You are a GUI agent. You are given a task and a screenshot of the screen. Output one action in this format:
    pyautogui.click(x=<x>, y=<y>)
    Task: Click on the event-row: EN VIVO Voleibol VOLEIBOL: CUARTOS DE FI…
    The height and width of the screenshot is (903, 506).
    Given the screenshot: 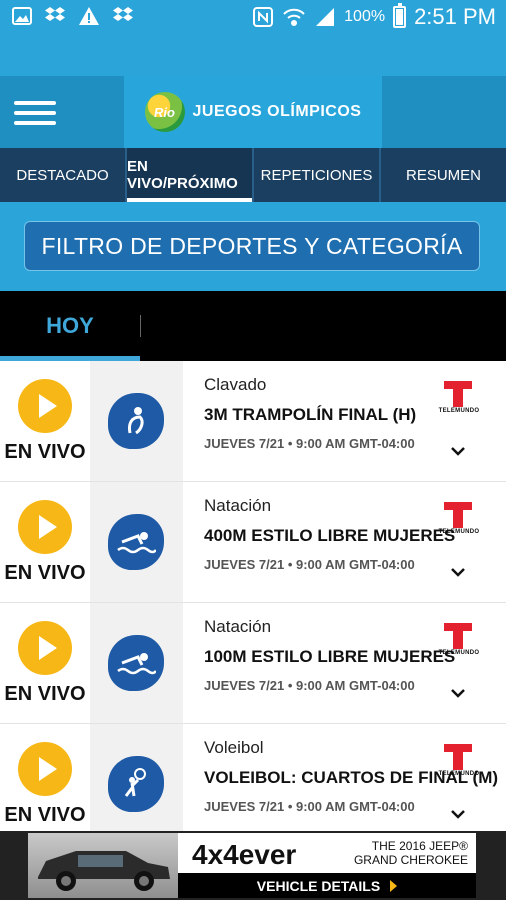 What is the action you would take?
    pyautogui.click(x=253, y=777)
    